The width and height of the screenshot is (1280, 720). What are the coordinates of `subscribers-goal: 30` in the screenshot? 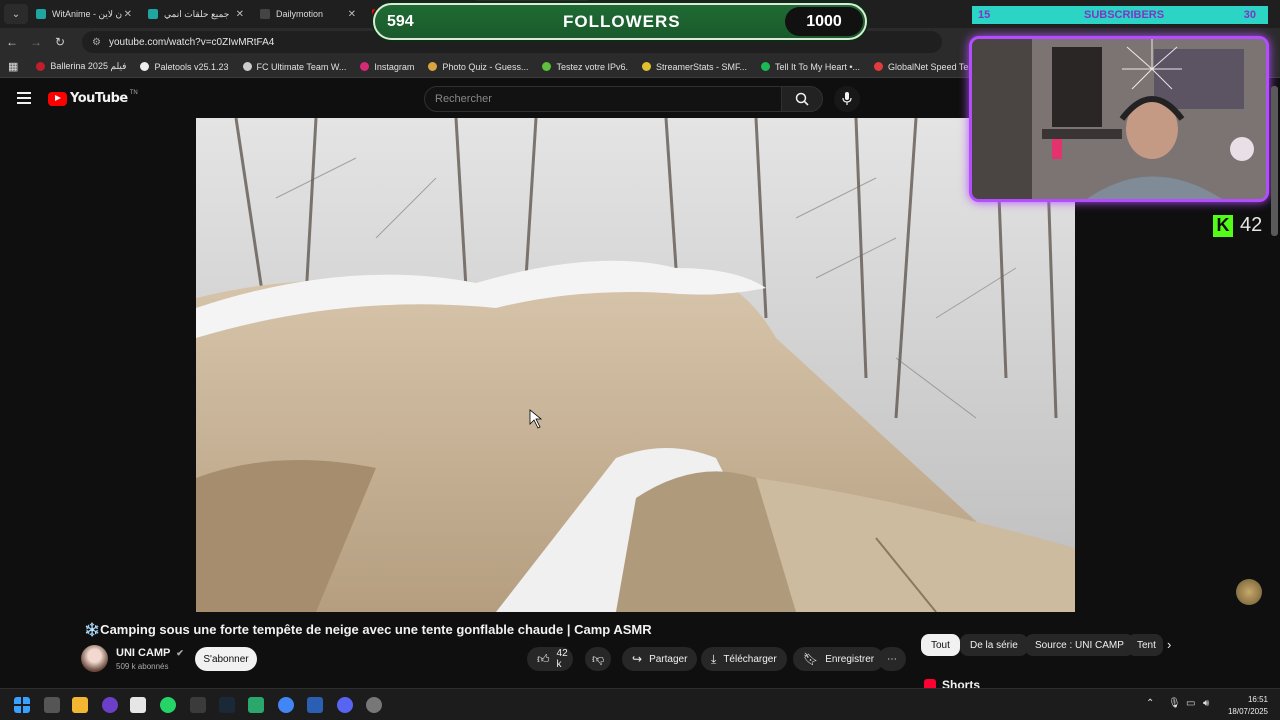 It's located at (1249, 15).